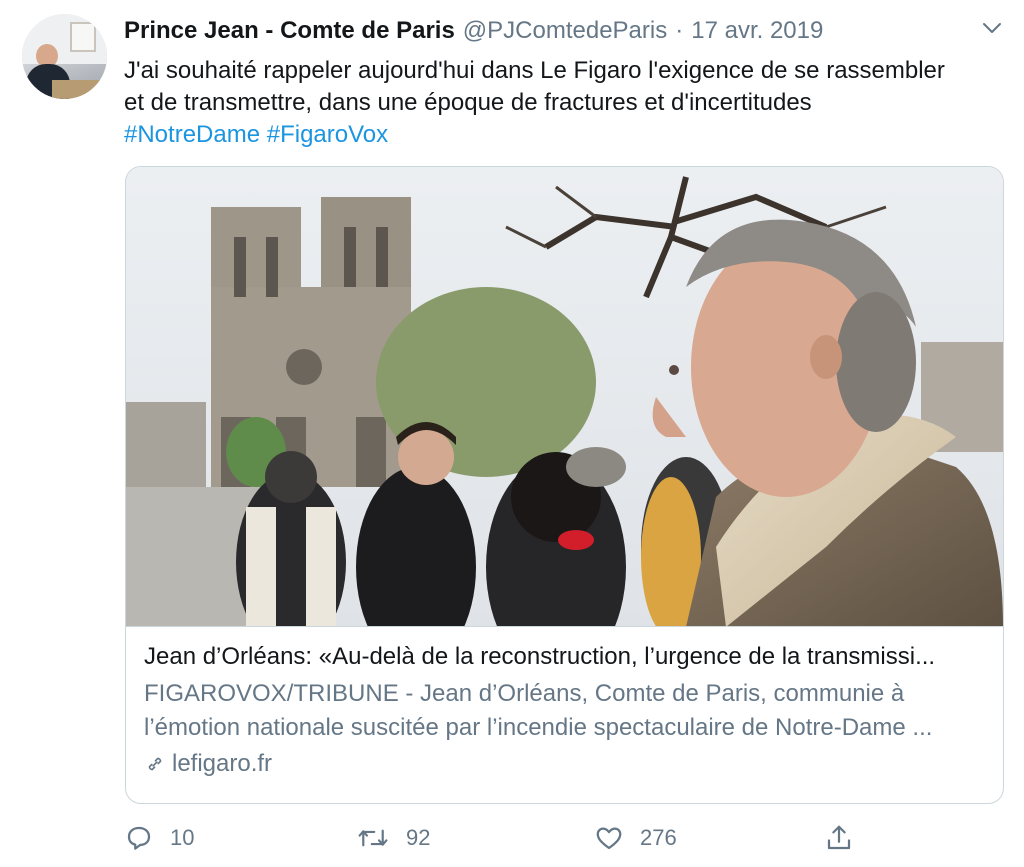 Image resolution: width=1024 pixels, height=867 pixels. I want to click on chevron-down-icon, so click(992, 28).